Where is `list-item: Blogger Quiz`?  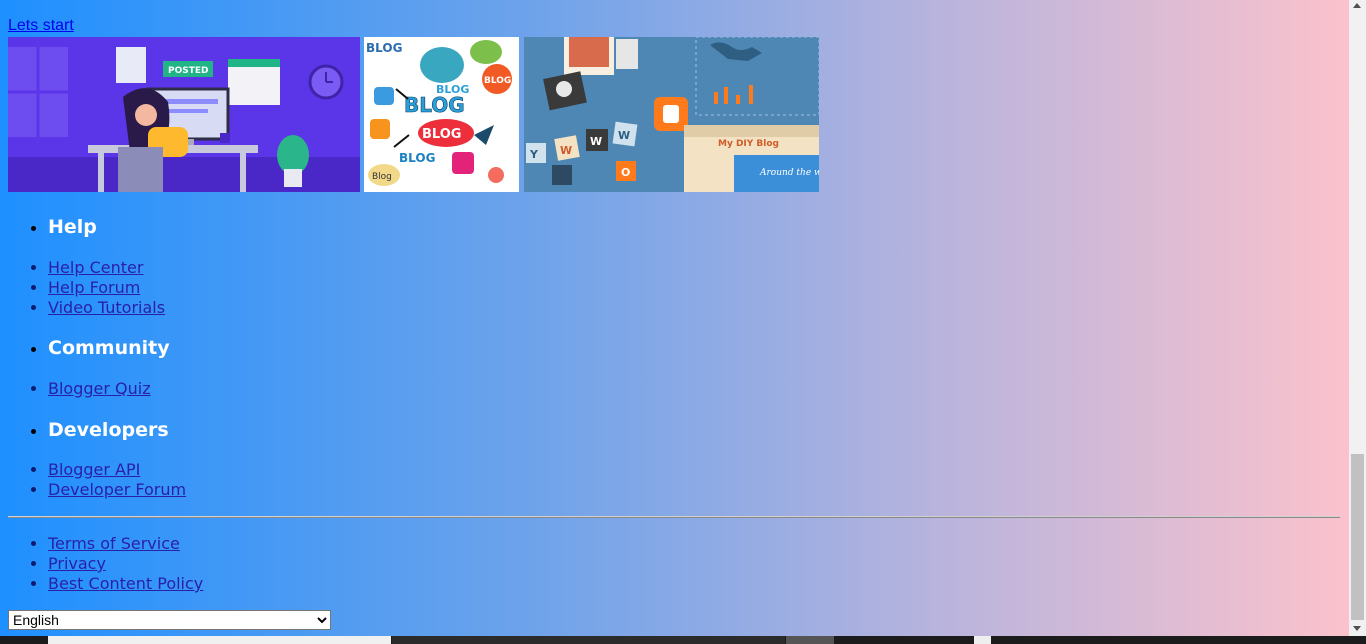
list-item: Blogger Quiz is located at coordinates (99, 389).